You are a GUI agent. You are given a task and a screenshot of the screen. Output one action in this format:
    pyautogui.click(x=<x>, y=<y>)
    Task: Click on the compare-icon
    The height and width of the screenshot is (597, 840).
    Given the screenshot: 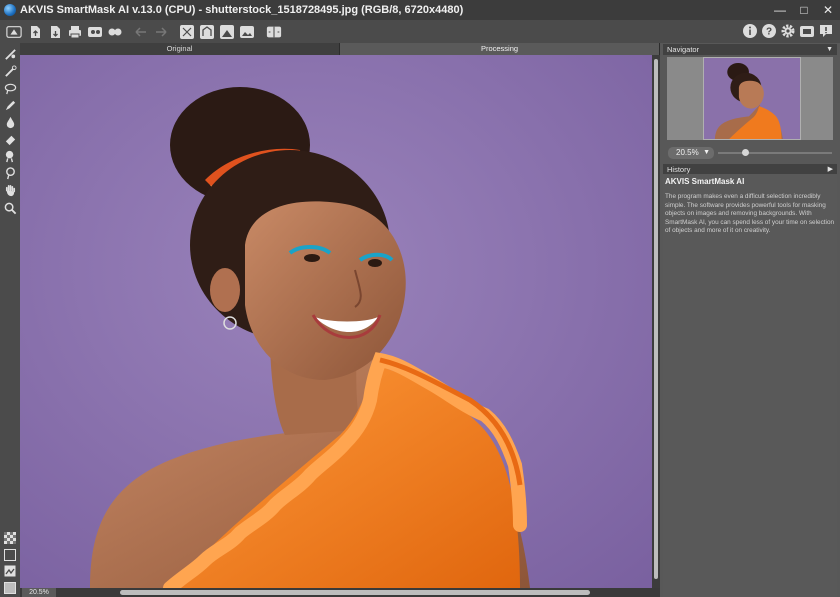 What is the action you would take?
    pyautogui.click(x=274, y=32)
    